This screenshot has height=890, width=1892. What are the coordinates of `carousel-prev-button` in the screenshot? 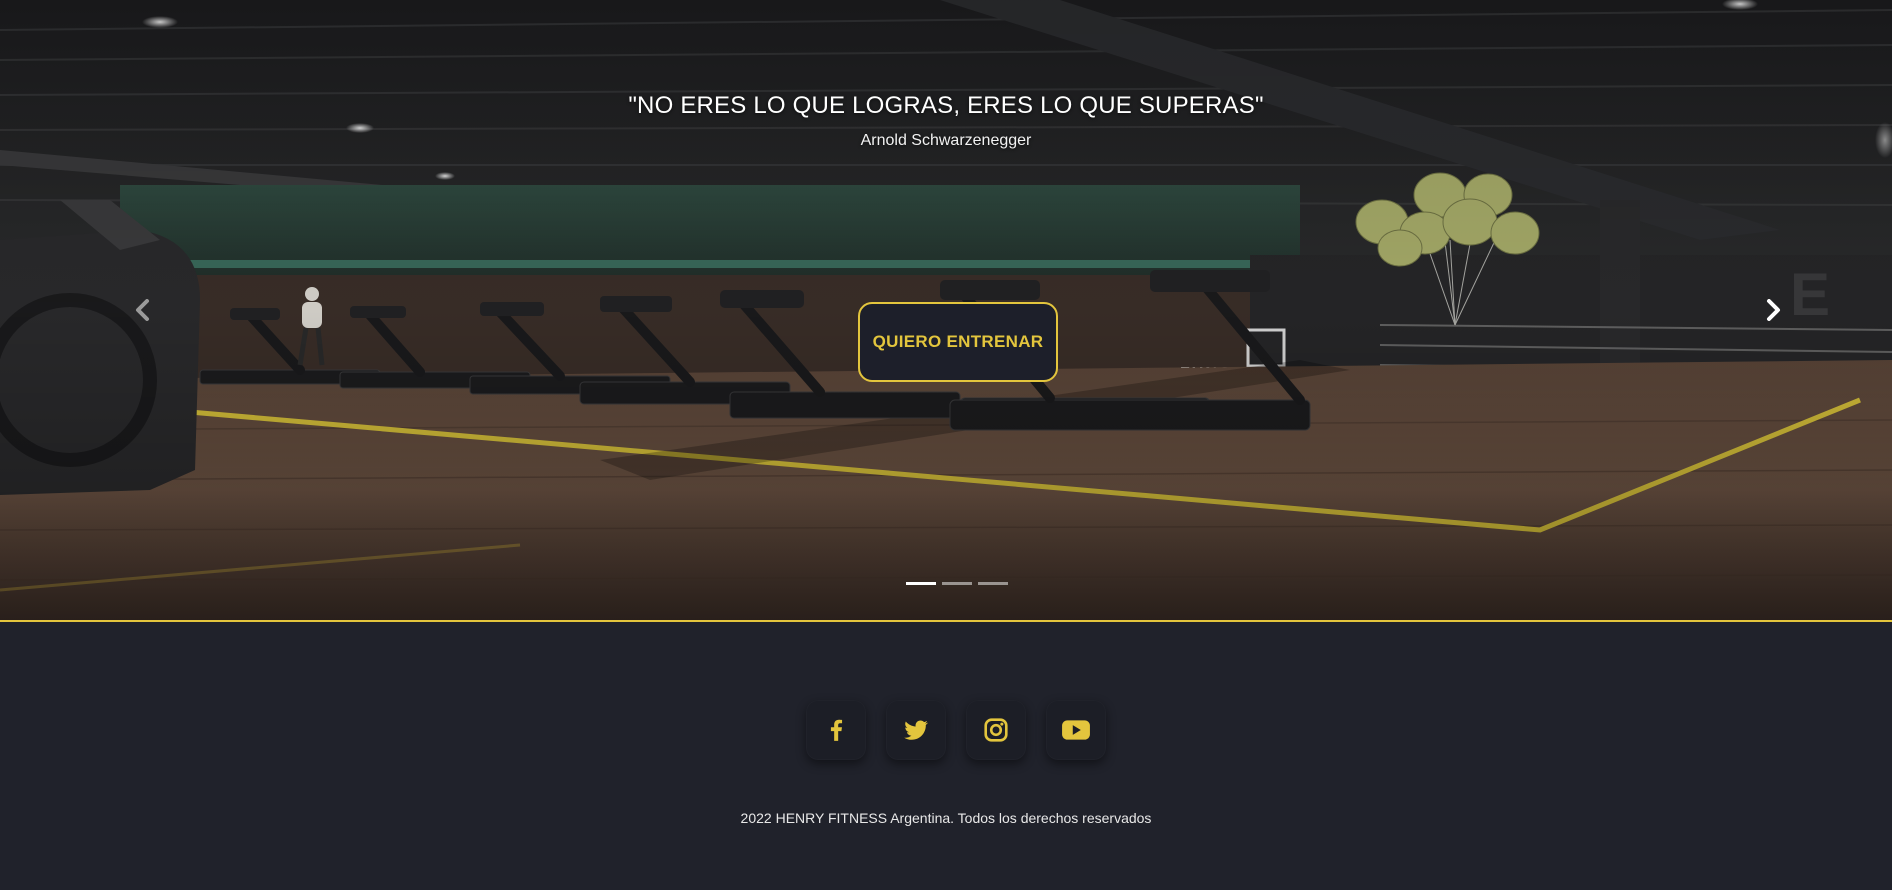 It's located at (143, 310).